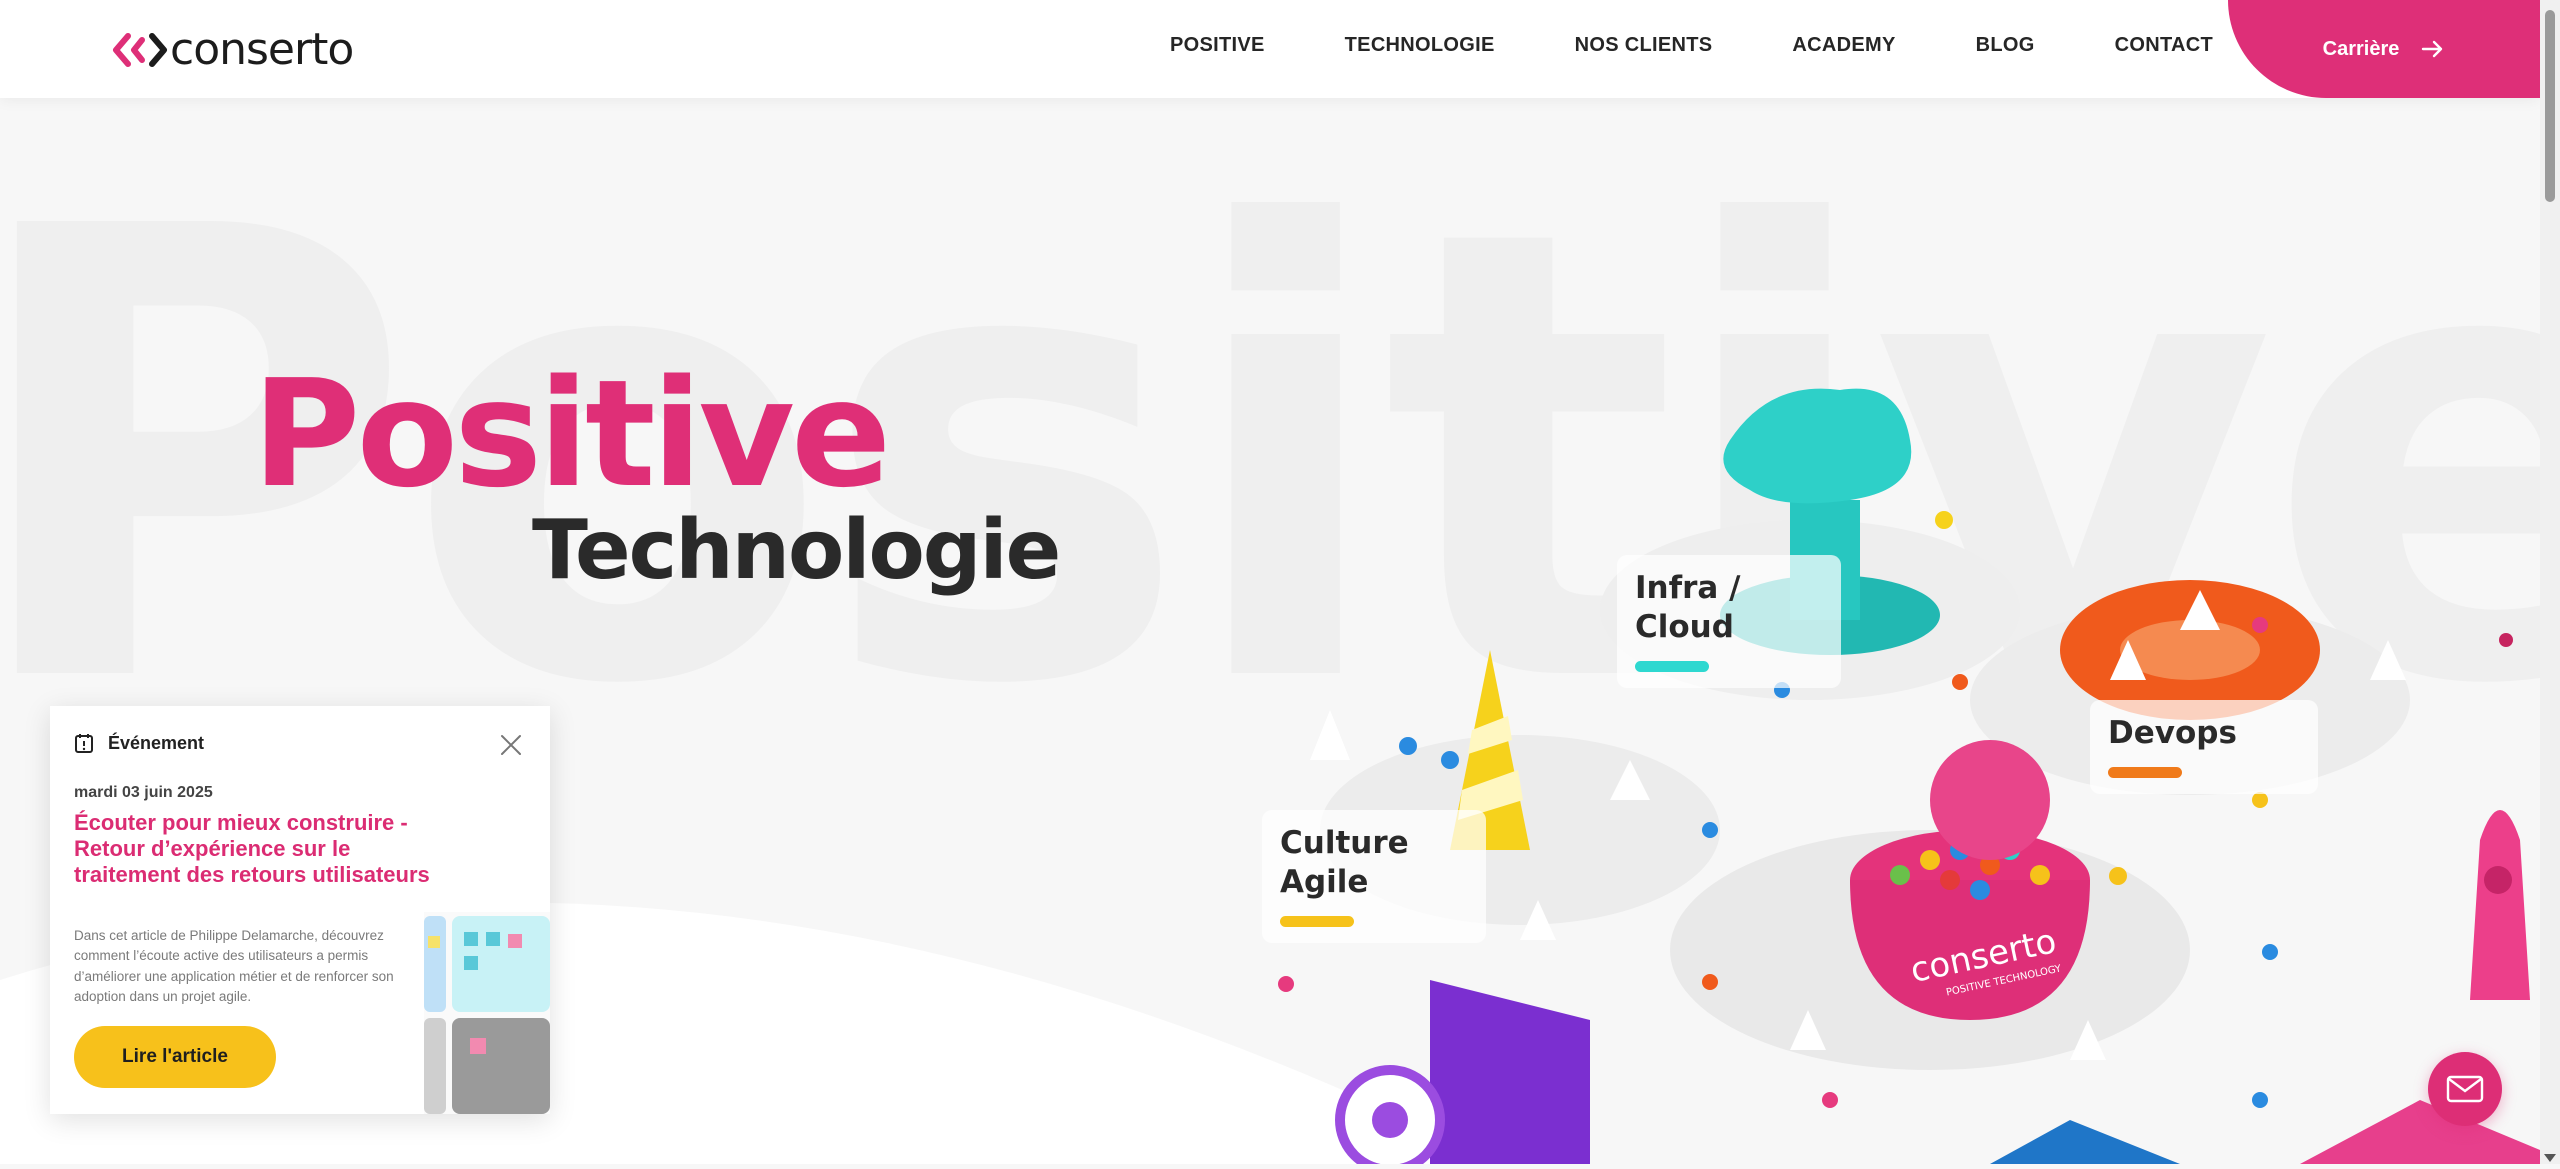 Image resolution: width=2560 pixels, height=1169 pixels. Describe the element at coordinates (262, 49) in the screenshot. I see `logo-text: conserto` at that location.